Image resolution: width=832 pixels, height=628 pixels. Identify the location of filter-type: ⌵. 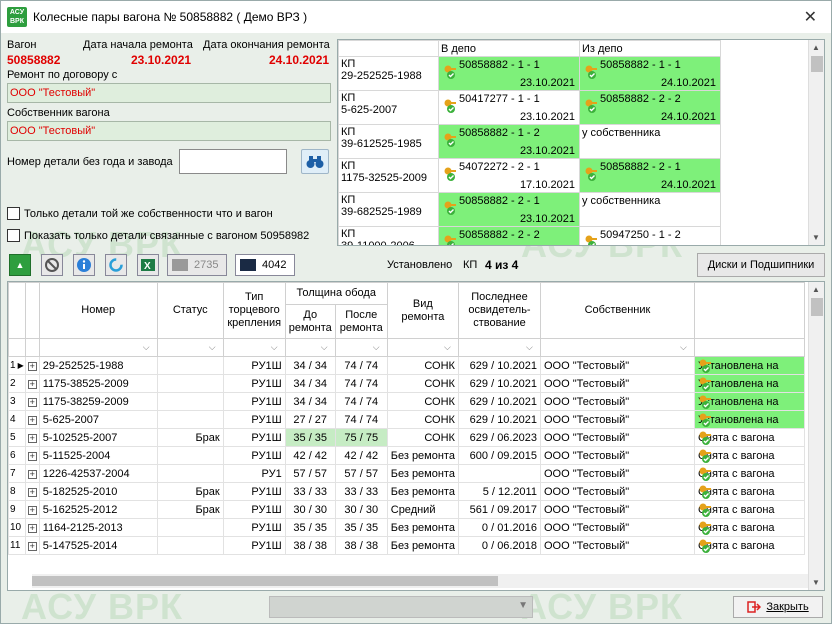
(254, 347).